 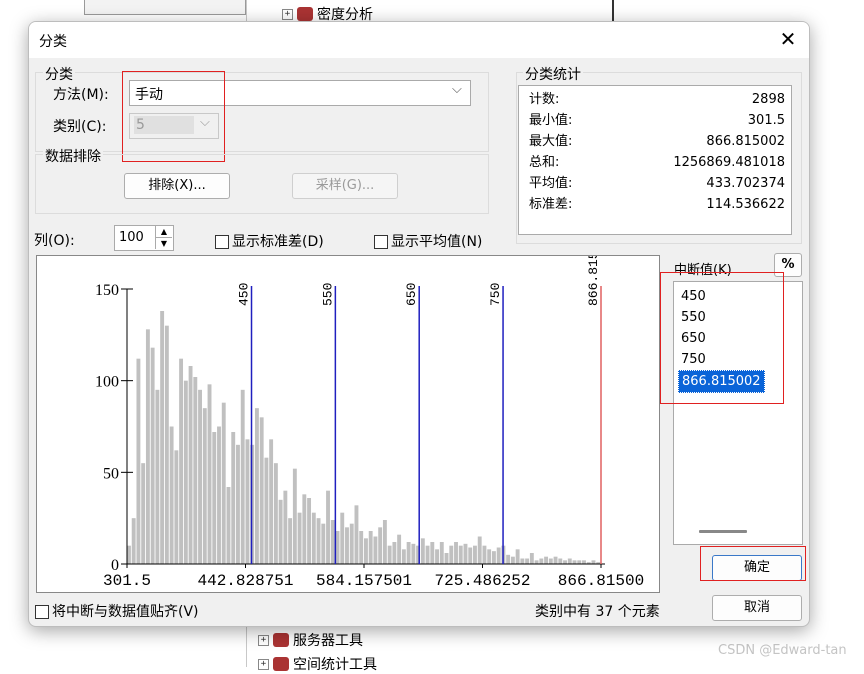 I want to click on tree-item-server: + 服务器工具, so click(x=310, y=640).